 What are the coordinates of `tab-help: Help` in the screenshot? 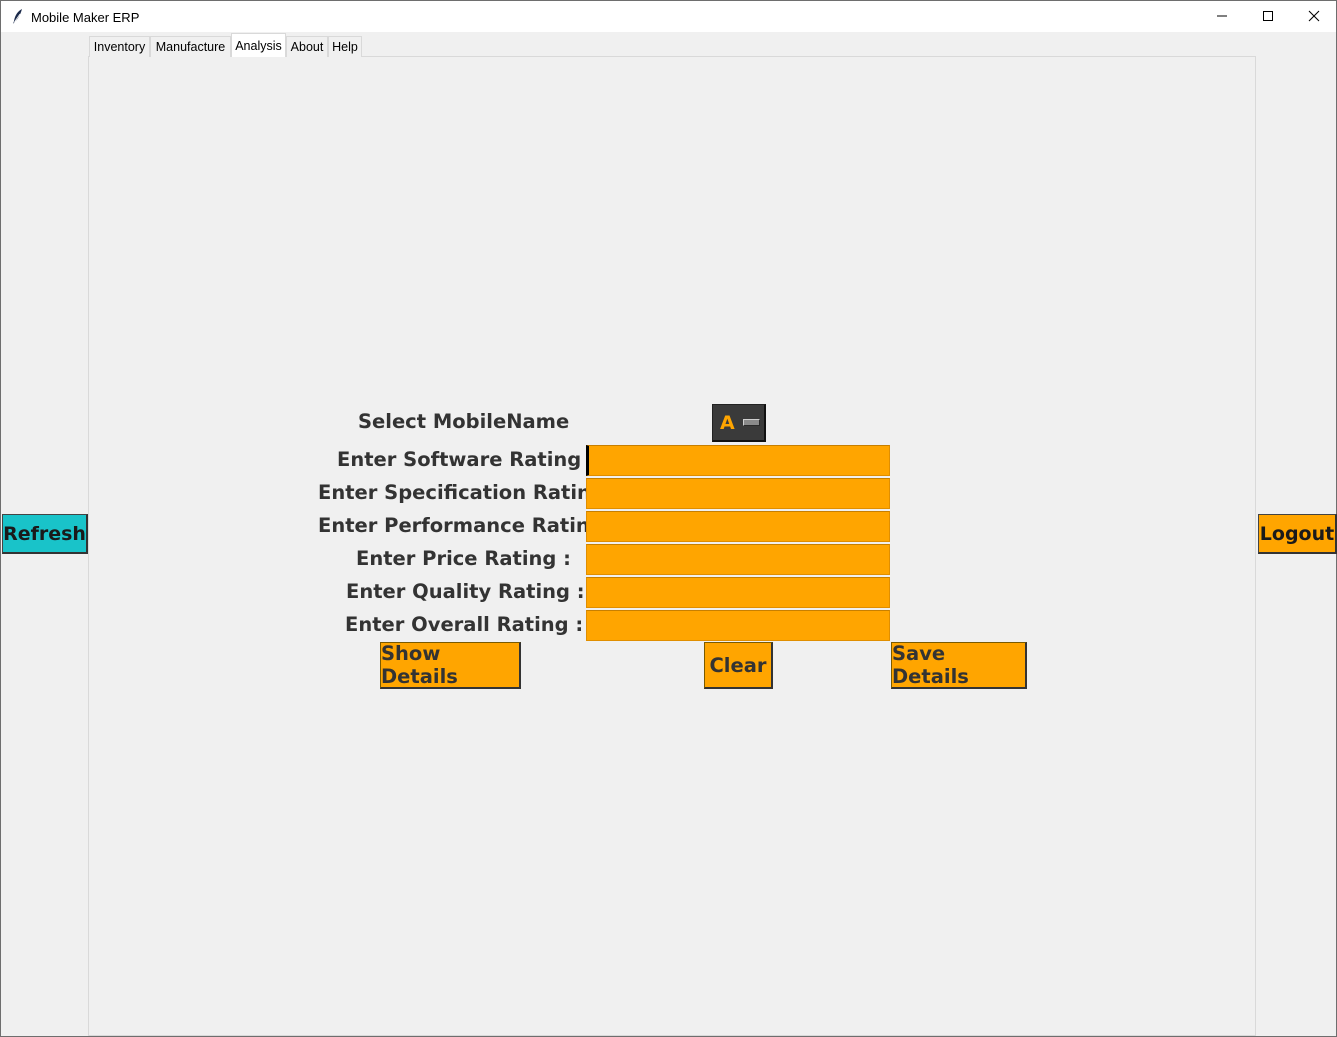 It's located at (345, 46).